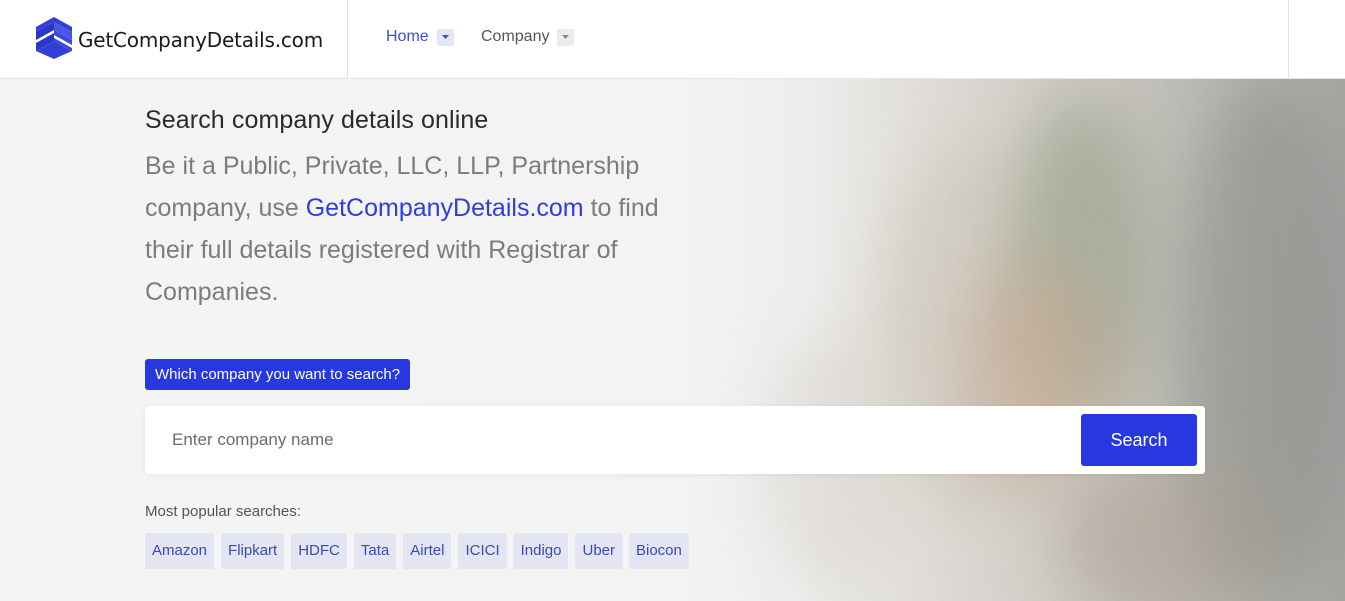 The image size is (1345, 601). What do you see at coordinates (541, 551) in the screenshot?
I see `popular-tag-indigo: Indigo` at bounding box center [541, 551].